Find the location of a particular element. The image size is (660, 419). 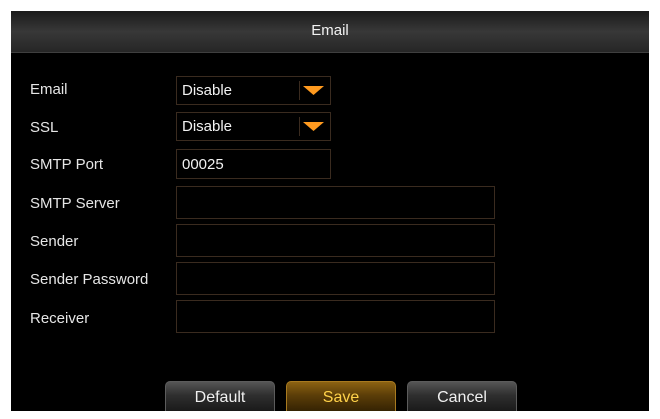

smtp-server-field is located at coordinates (335, 202).